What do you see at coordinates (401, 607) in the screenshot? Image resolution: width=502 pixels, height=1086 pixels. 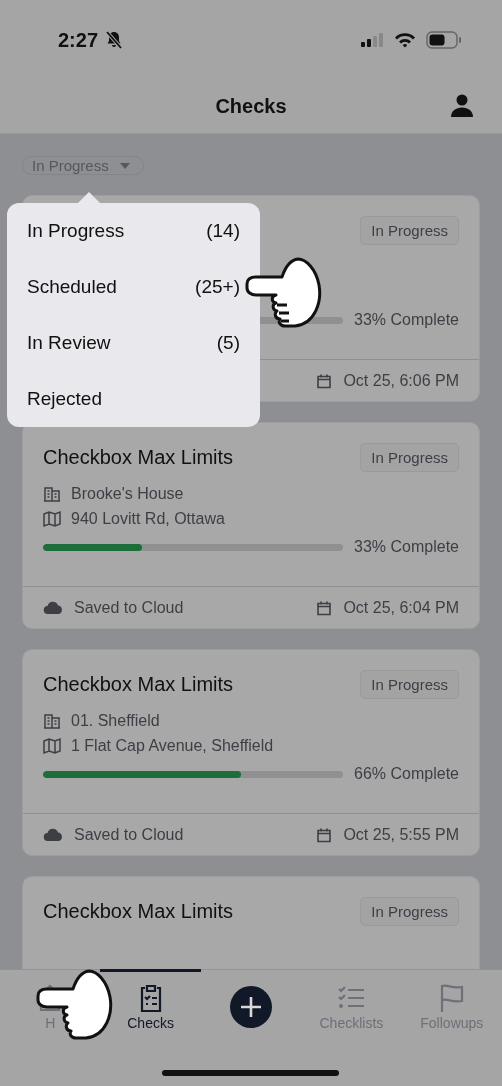 I see `check-date: Oct 25, 6:04 PM` at bounding box center [401, 607].